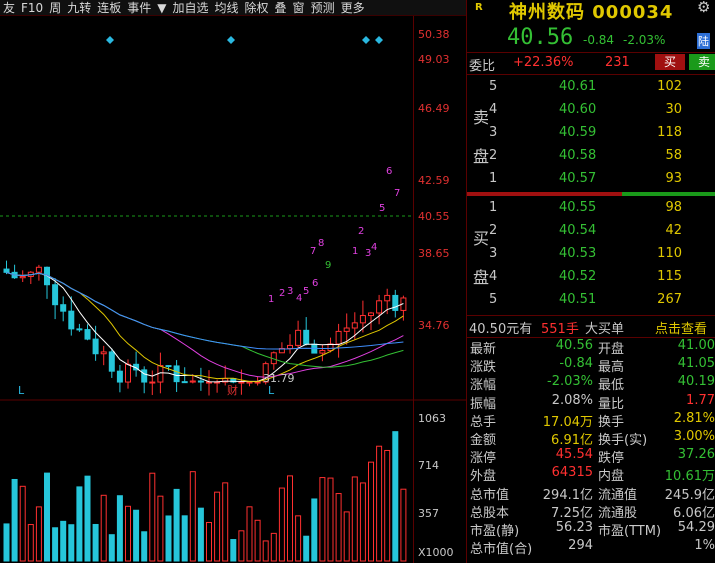 This screenshot has height=563, width=715. I want to click on stat-left: 振幅, so click(483, 402).